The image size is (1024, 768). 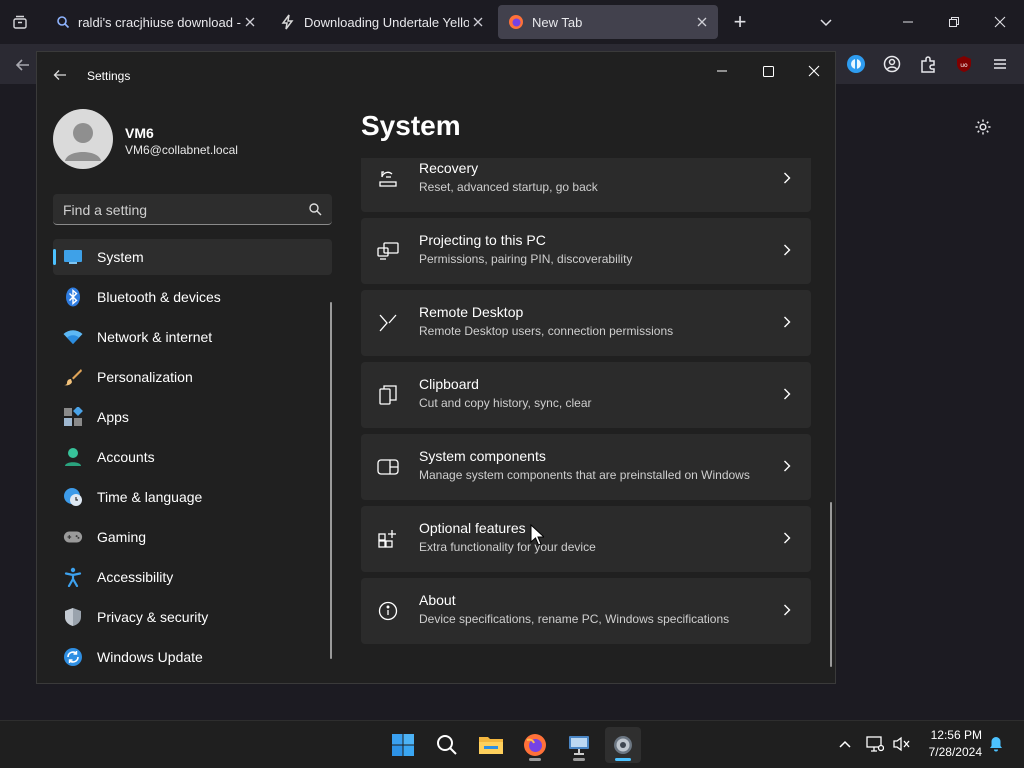 I want to click on remote-desktop-icon, so click(x=388, y=323).